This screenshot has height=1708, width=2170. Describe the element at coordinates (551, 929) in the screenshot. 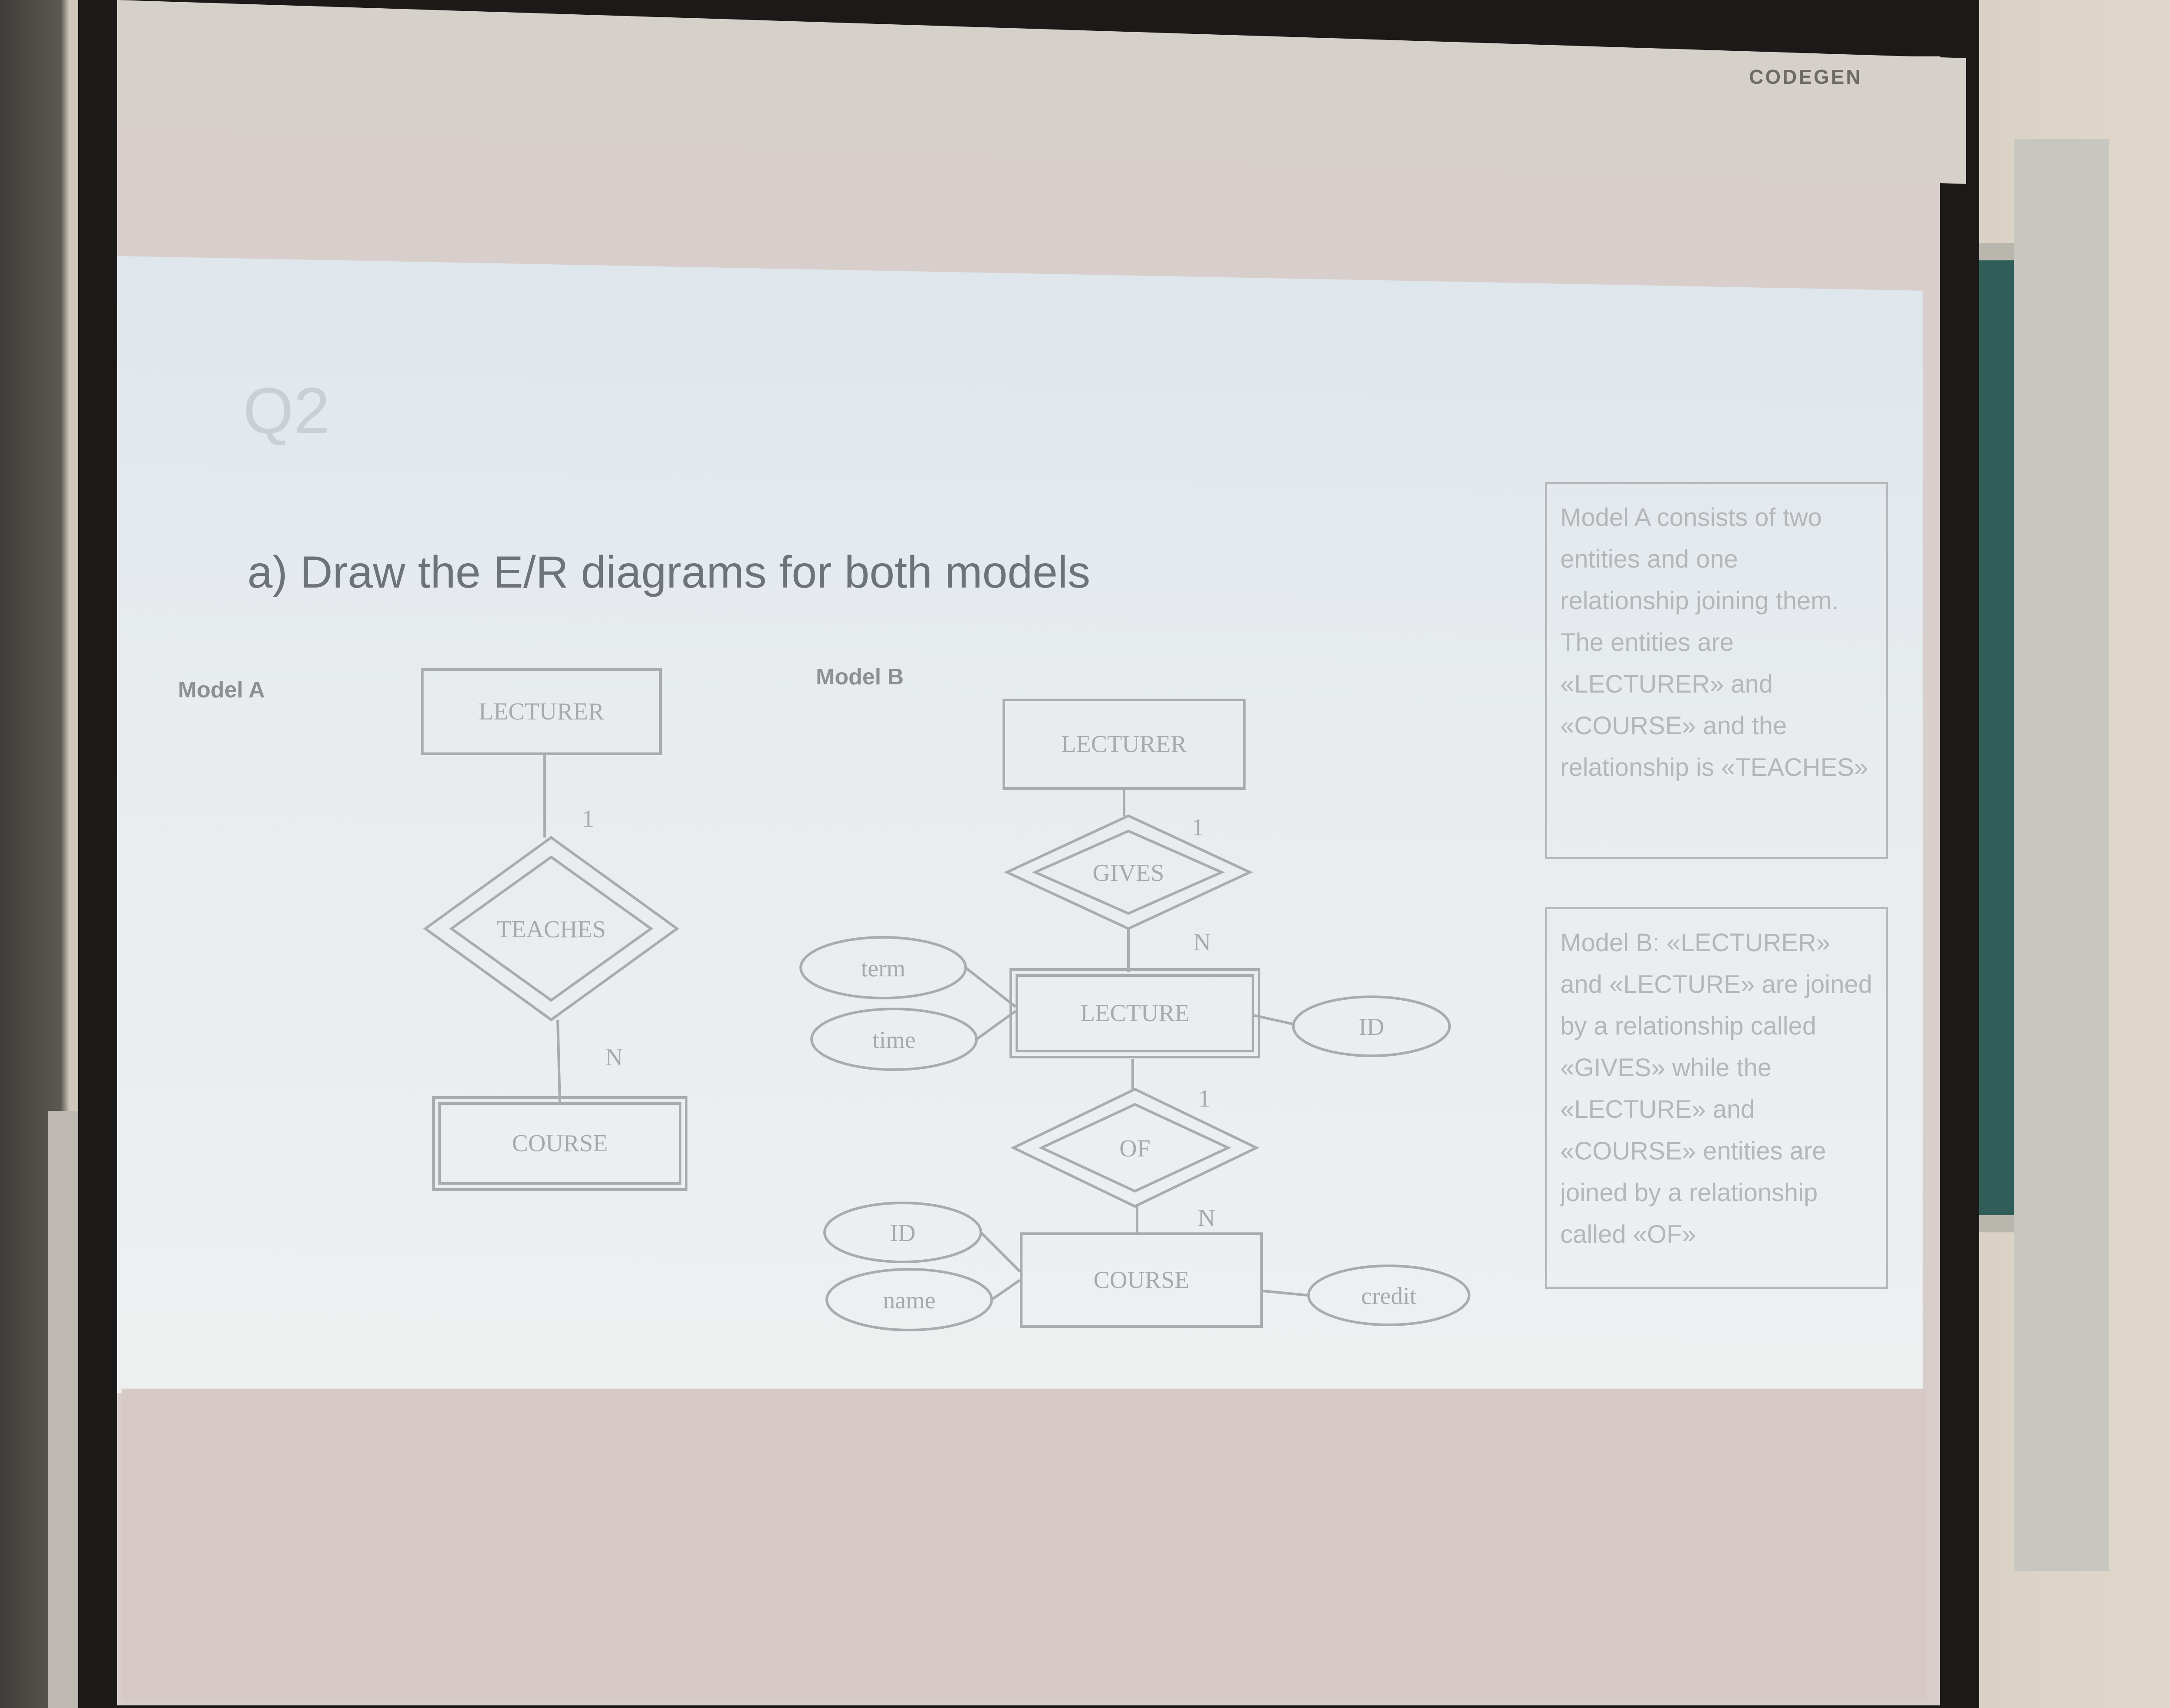

I see `model-a-teaches-text: TEACHES` at that location.